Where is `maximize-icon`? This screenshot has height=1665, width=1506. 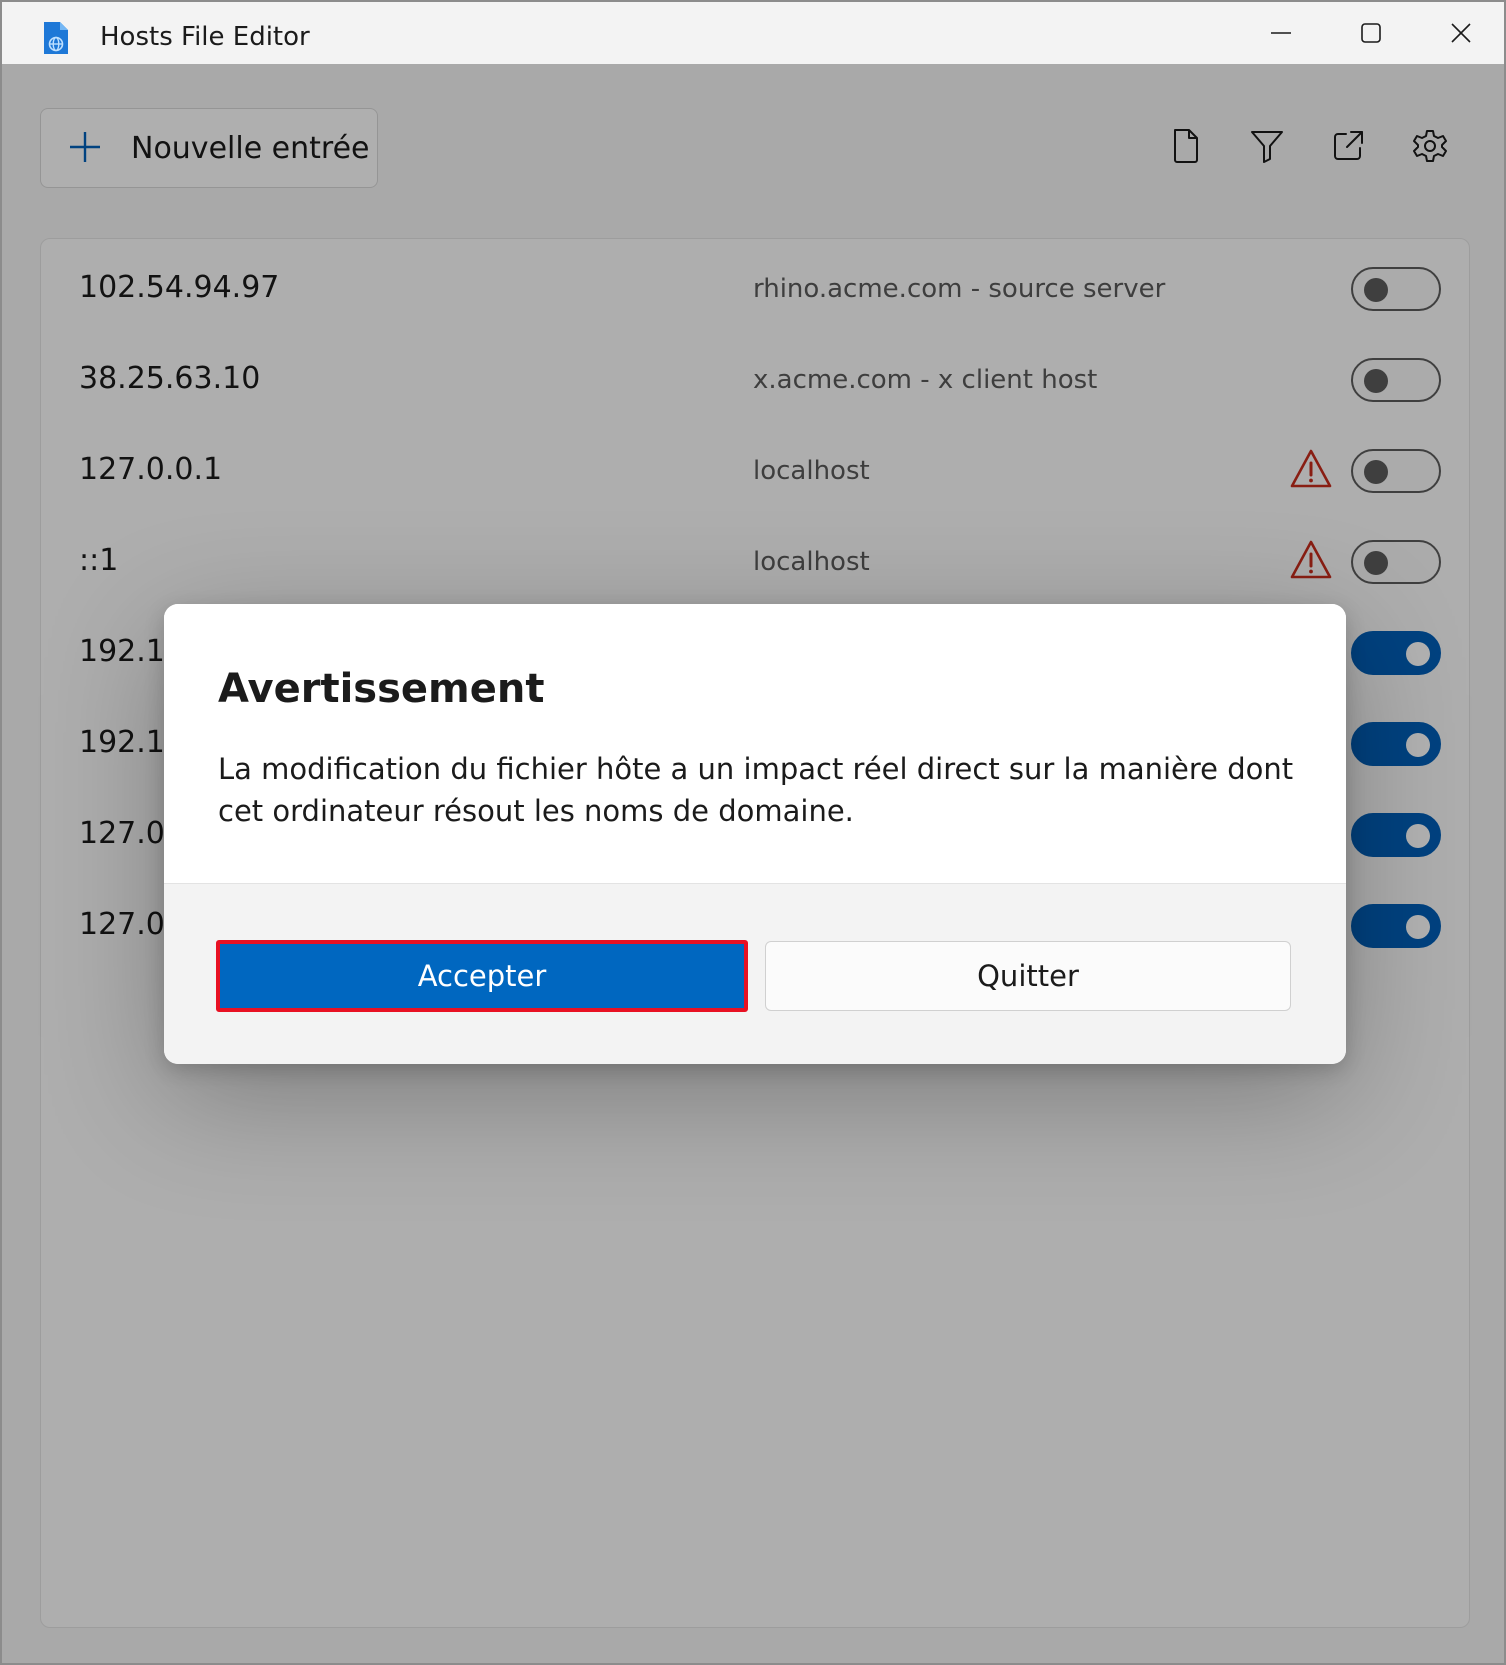 maximize-icon is located at coordinates (1371, 33).